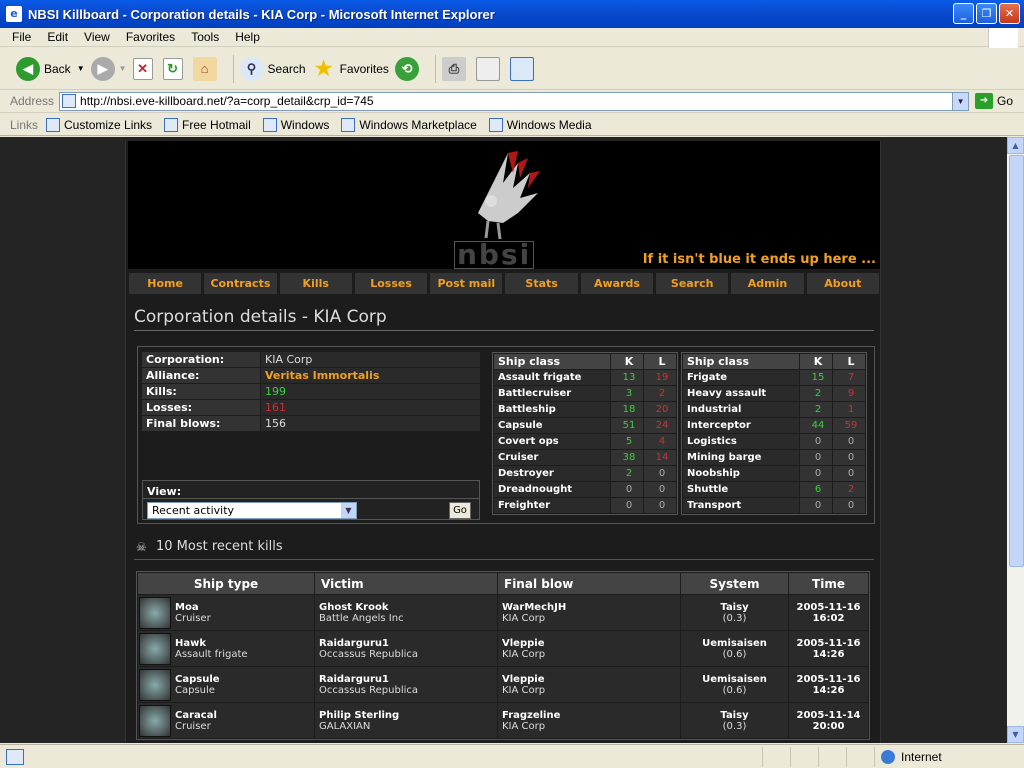 Image resolution: width=1024 pixels, height=768 pixels. I want to click on nav-stats: Stats, so click(541, 283).